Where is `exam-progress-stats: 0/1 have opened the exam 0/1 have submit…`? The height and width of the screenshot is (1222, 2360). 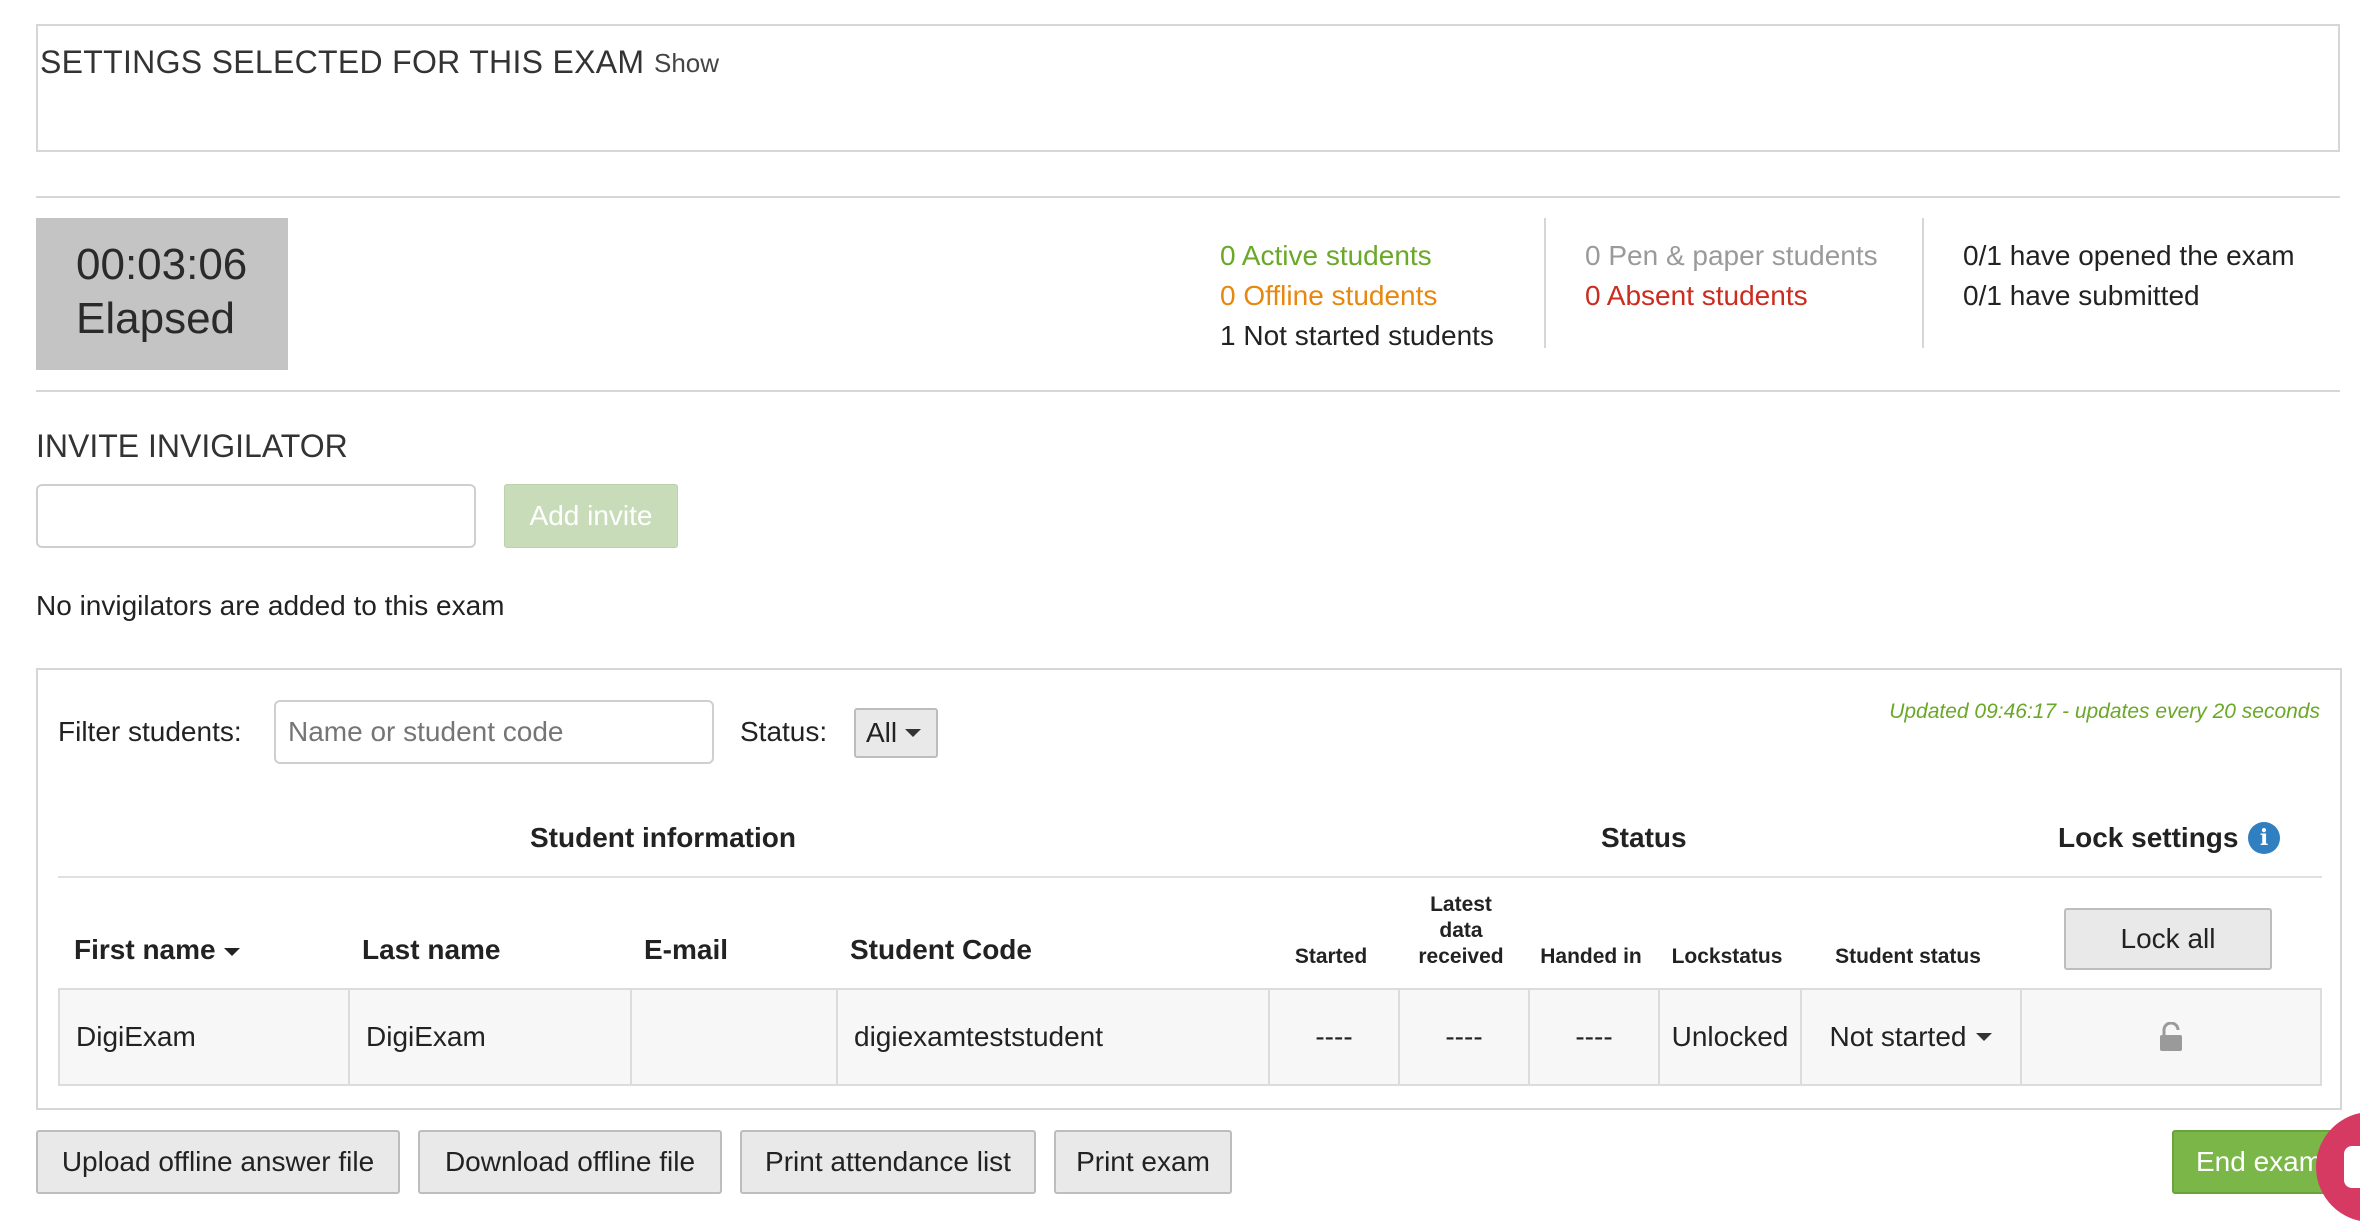 exam-progress-stats: 0/1 have opened the exam 0/1 have submit… is located at coordinates (2129, 276).